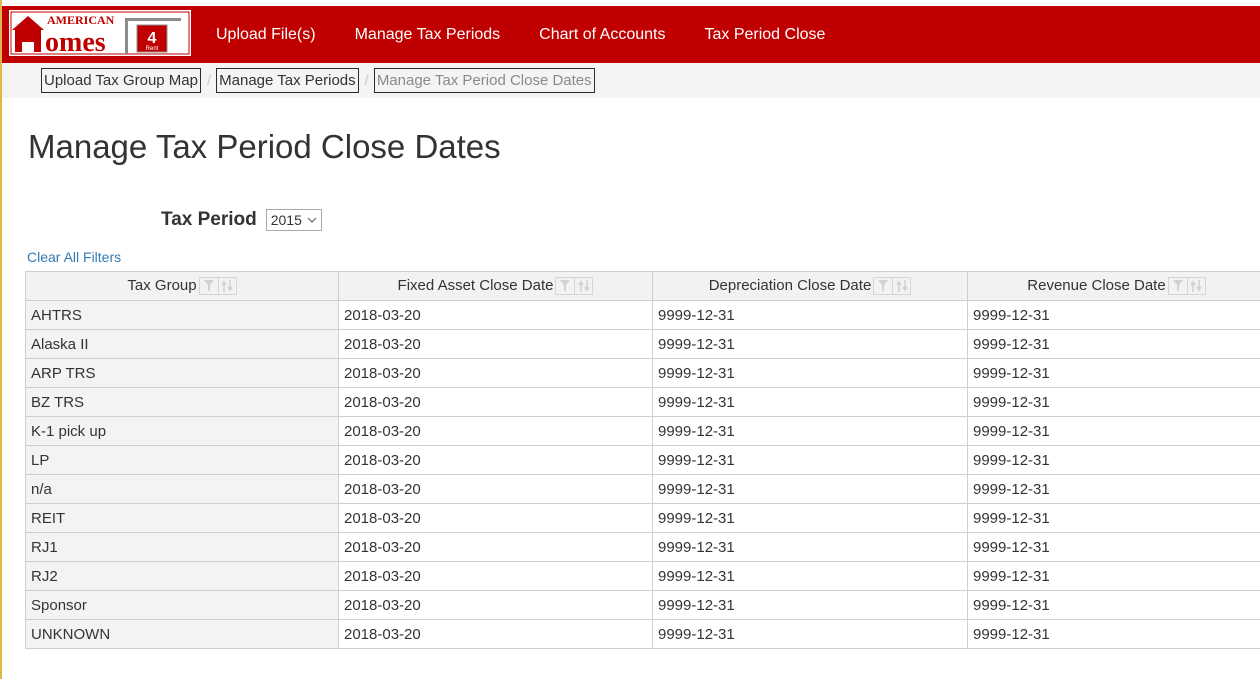 The height and width of the screenshot is (679, 1260). Describe the element at coordinates (1096, 285) in the screenshot. I see `column-header-label: Revenue Close Date` at that location.